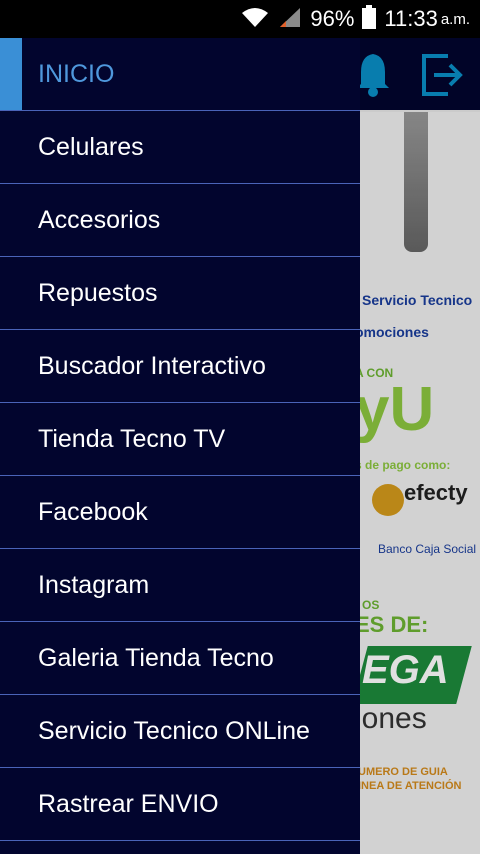  What do you see at coordinates (180, 293) in the screenshot?
I see `drawer-item-repuestos: Repuestos` at bounding box center [180, 293].